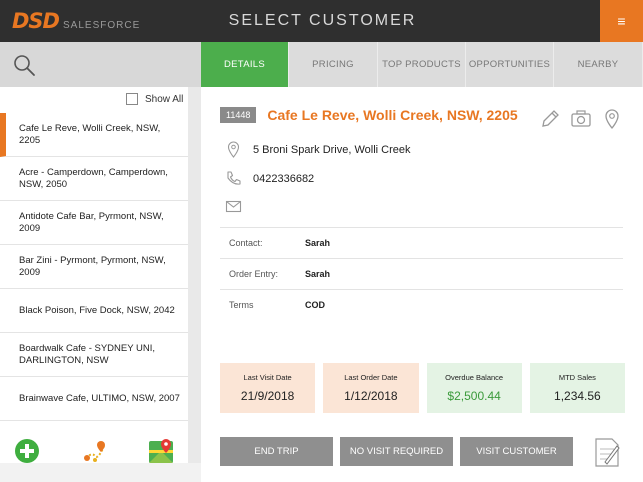 The height and width of the screenshot is (482, 643). What do you see at coordinates (283, 179) in the screenshot?
I see `customer-phone: 0422336682` at bounding box center [283, 179].